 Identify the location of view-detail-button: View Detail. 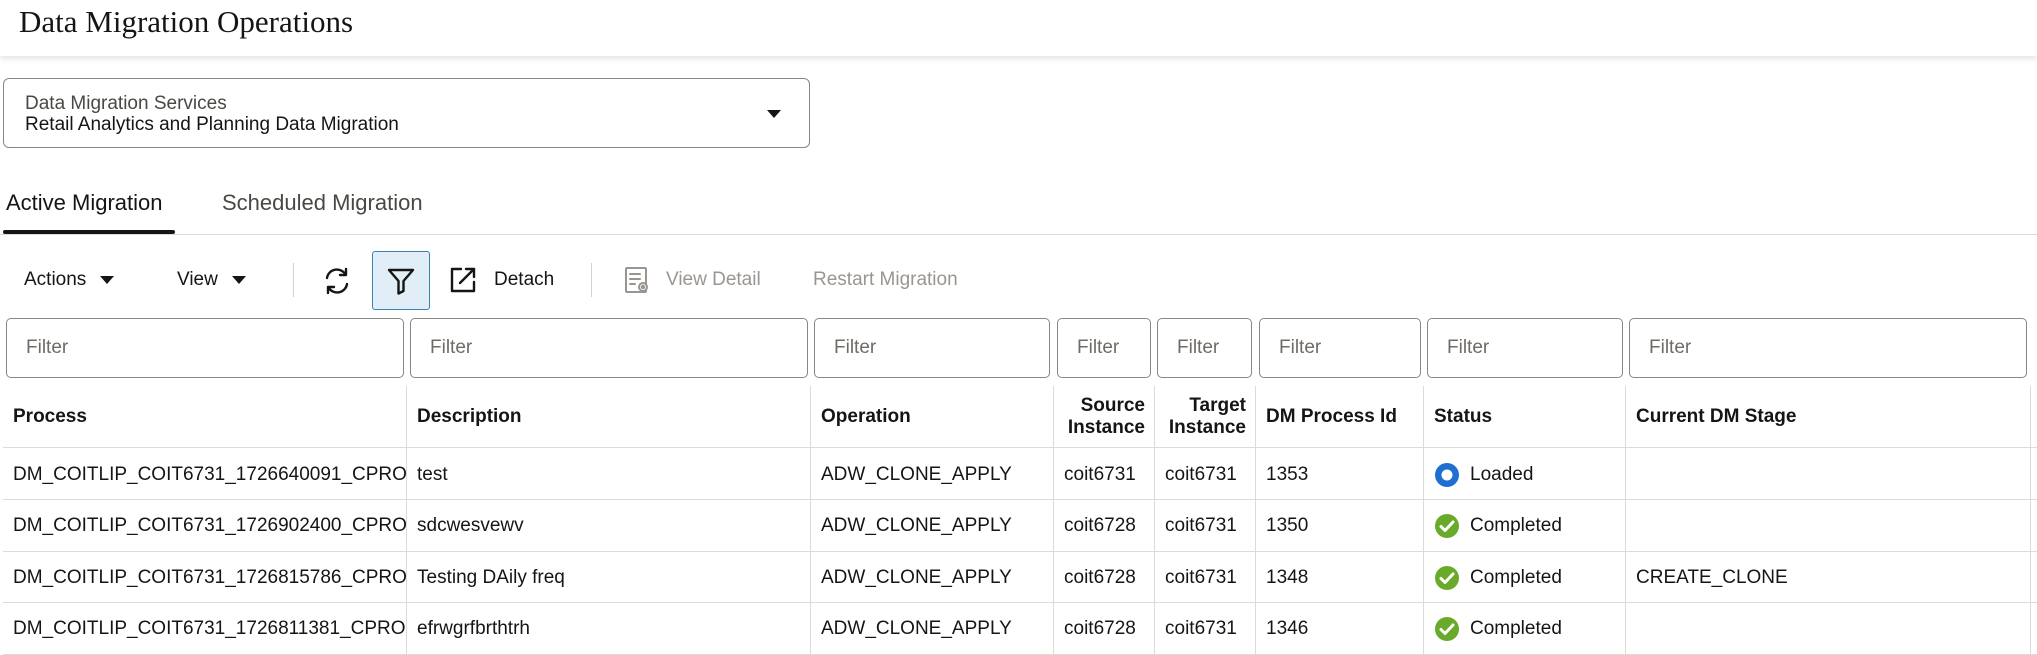
(691, 280).